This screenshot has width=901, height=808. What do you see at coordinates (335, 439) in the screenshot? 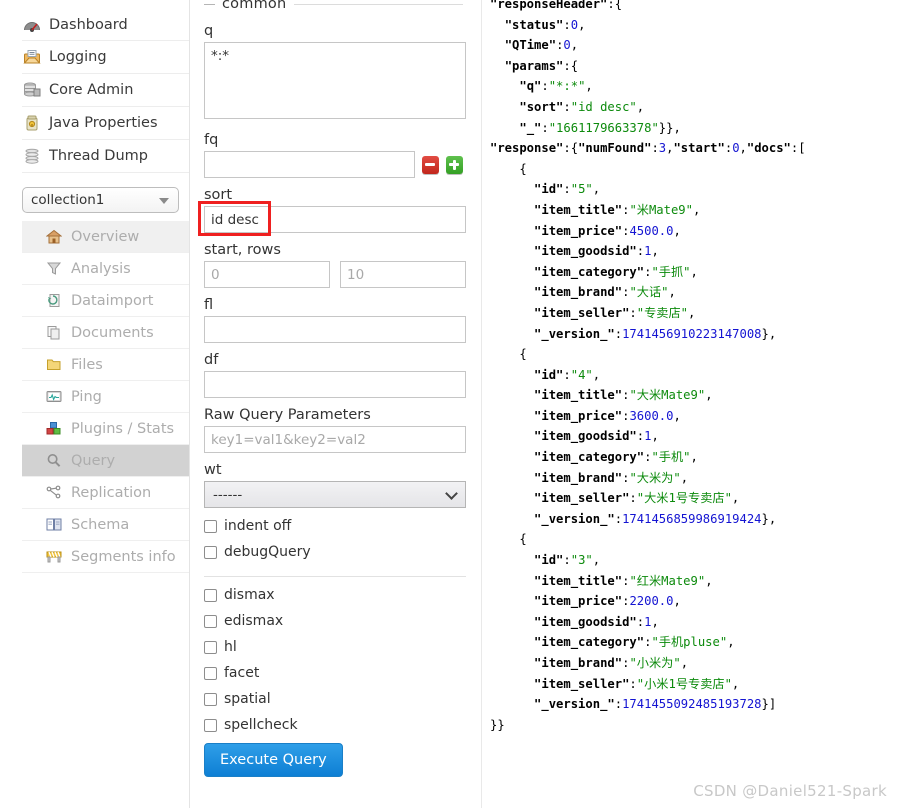
I see `raw-query-parameters-input` at bounding box center [335, 439].